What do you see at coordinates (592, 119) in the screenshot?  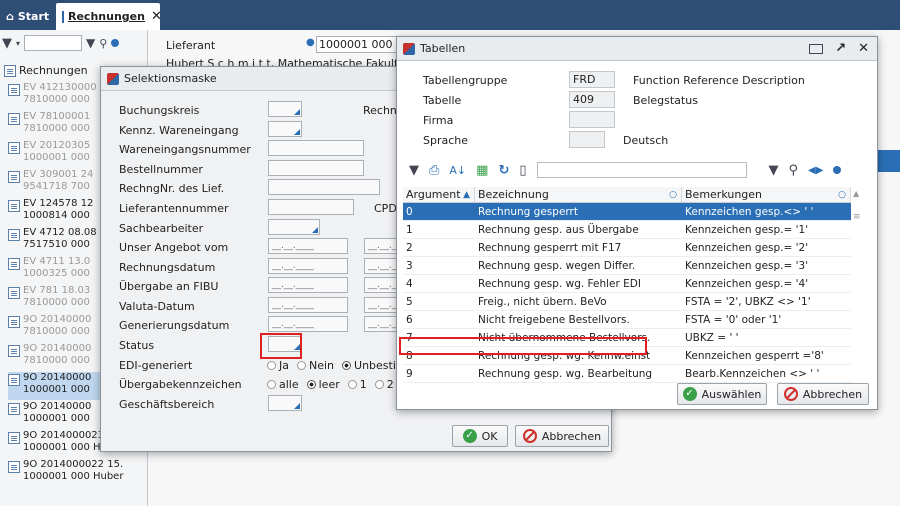 I see `firma-field` at bounding box center [592, 119].